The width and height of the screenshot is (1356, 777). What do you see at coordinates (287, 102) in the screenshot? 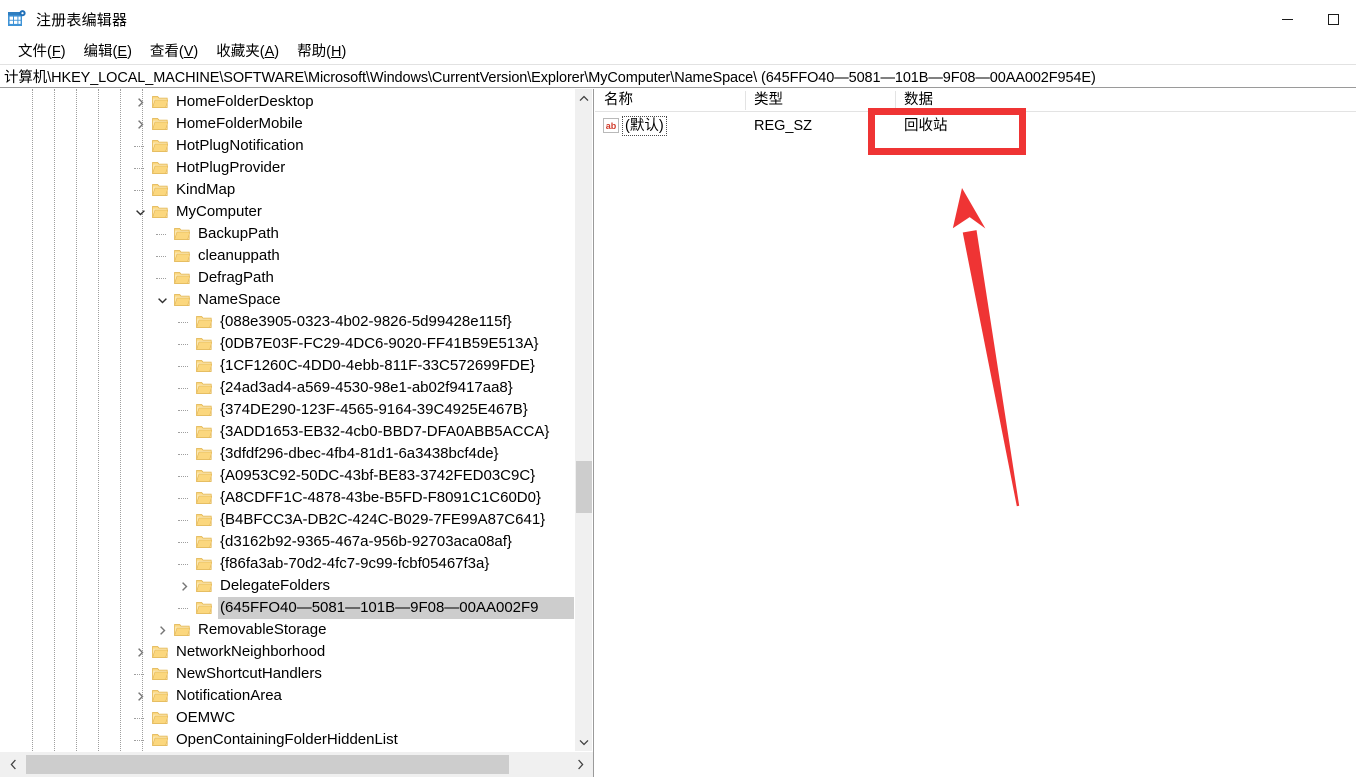
I see `tree-item-0: HomeFolderDesktop` at bounding box center [287, 102].